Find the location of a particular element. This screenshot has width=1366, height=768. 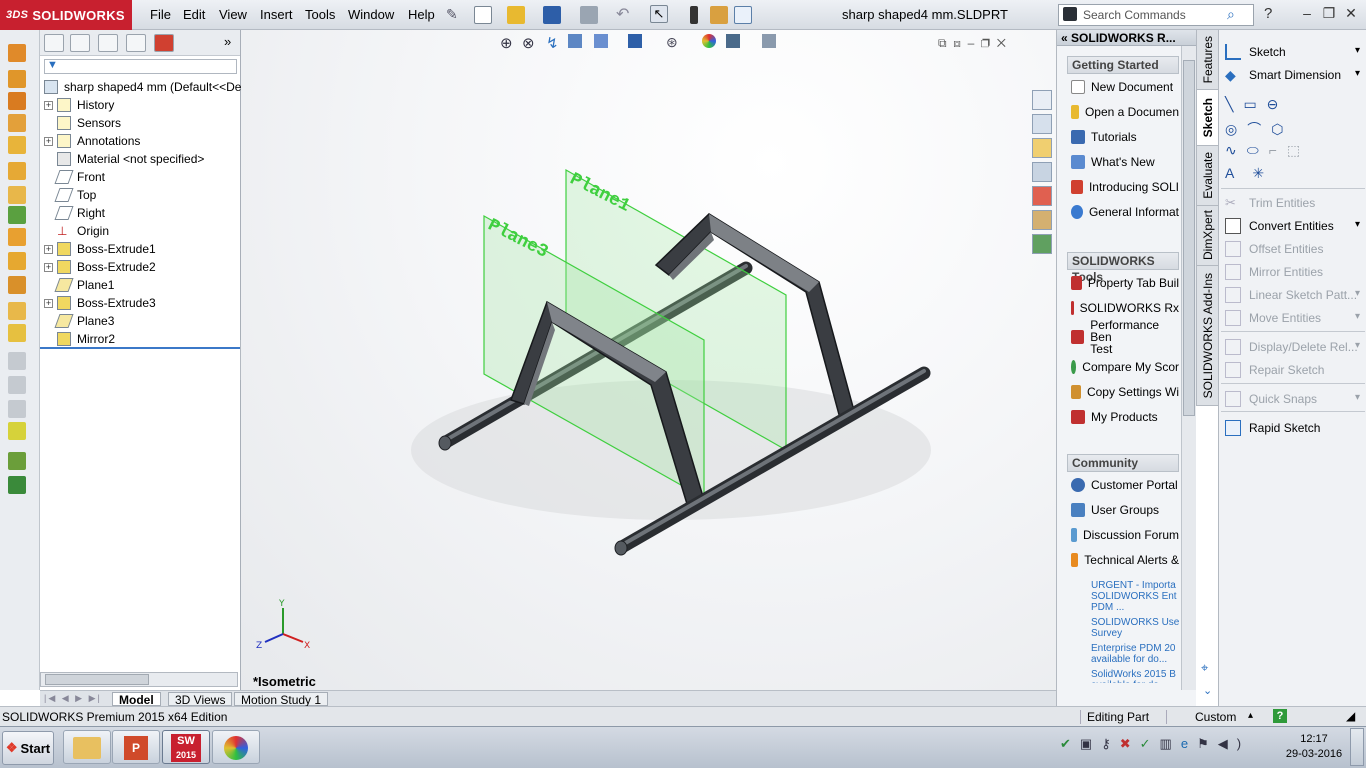

polygon-icon: ⬡ is located at coordinates (1282, 129).